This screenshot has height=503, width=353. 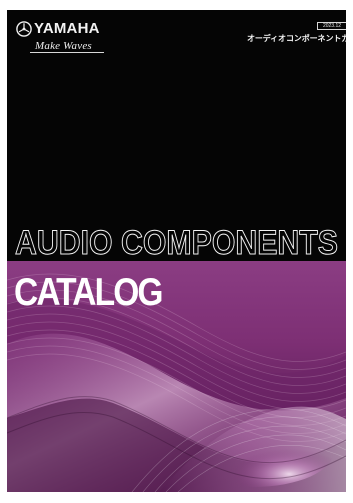 What do you see at coordinates (67, 28) in the screenshot?
I see `yamaha-brand: YAMAHA` at bounding box center [67, 28].